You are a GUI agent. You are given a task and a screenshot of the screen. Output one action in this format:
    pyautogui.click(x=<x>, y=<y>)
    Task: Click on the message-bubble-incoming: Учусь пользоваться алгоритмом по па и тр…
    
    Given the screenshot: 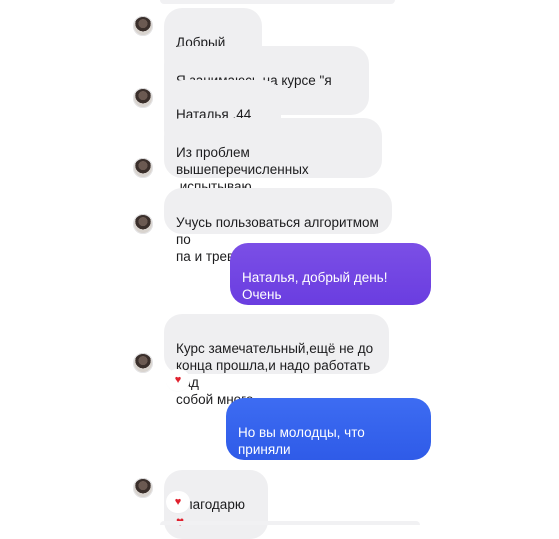 What is the action you would take?
    pyautogui.click(x=278, y=226)
    